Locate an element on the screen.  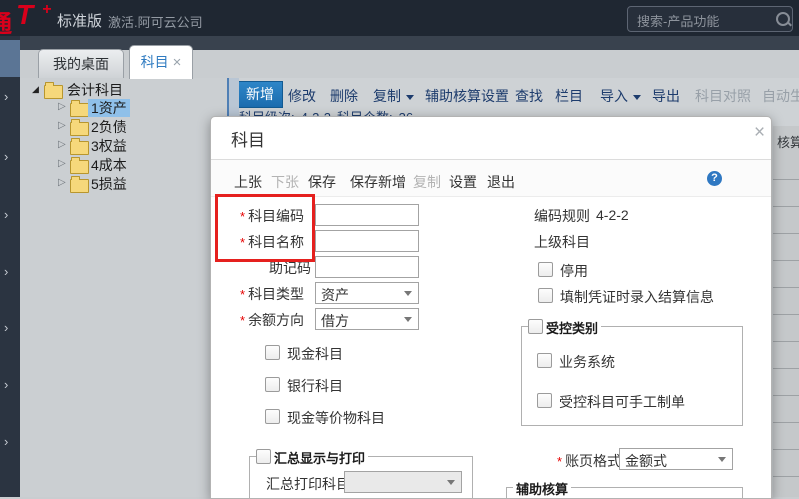
code-rule-value: 4-2-2 is located at coordinates (612, 215).